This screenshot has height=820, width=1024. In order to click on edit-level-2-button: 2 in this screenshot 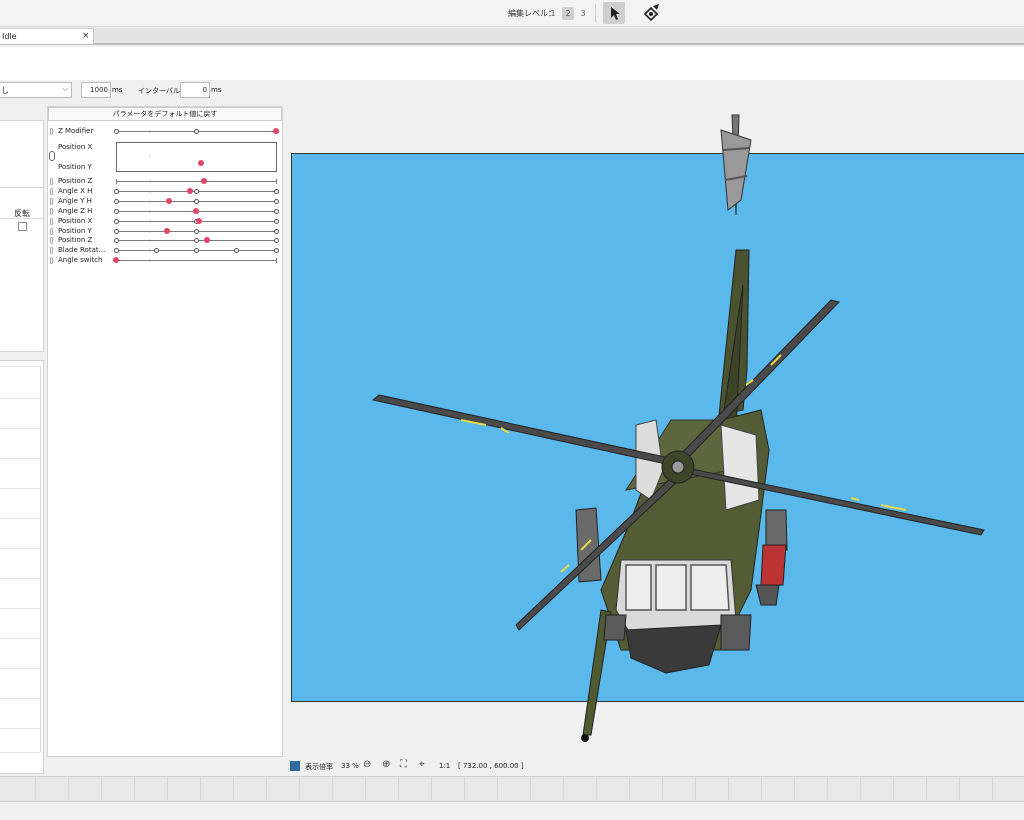, I will do `click(568, 13)`.